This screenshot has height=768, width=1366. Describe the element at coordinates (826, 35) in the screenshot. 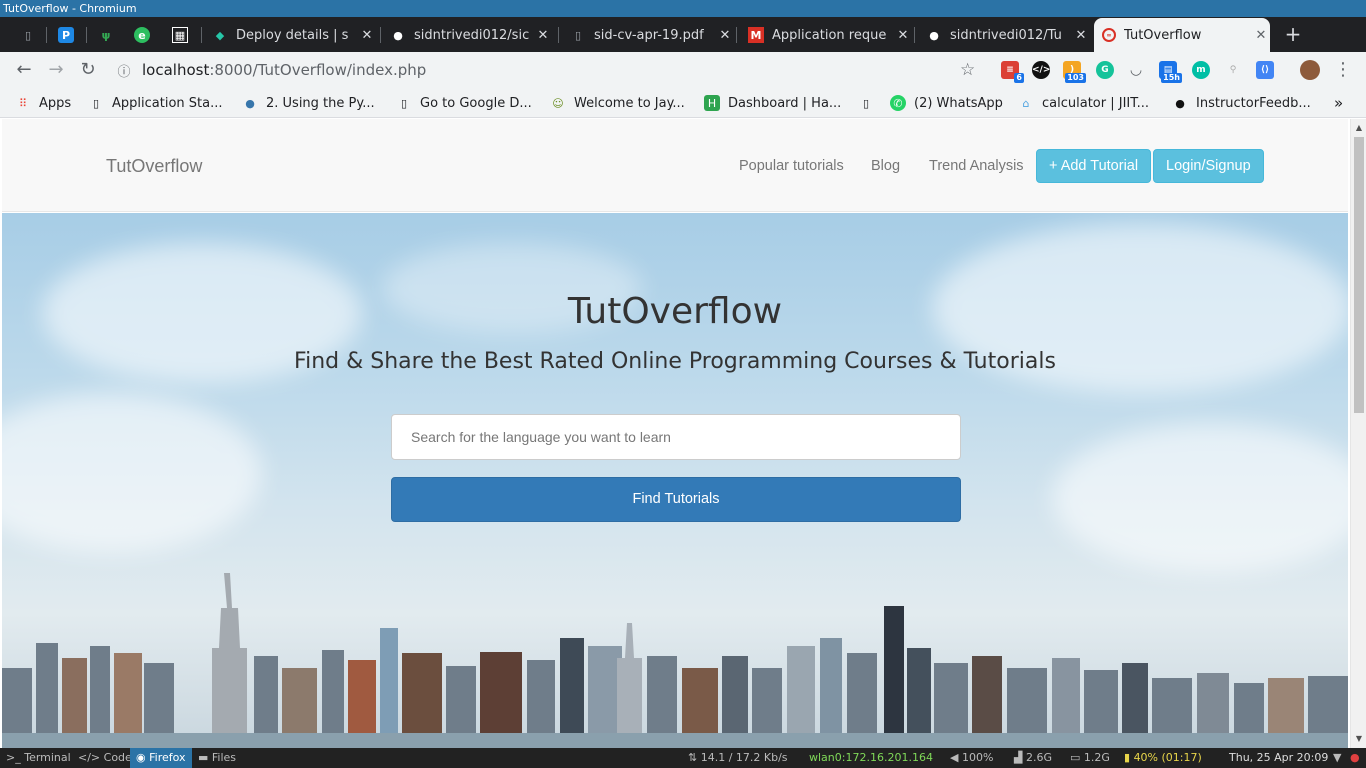

I see `tab-gmail: M Application reque ✕` at that location.